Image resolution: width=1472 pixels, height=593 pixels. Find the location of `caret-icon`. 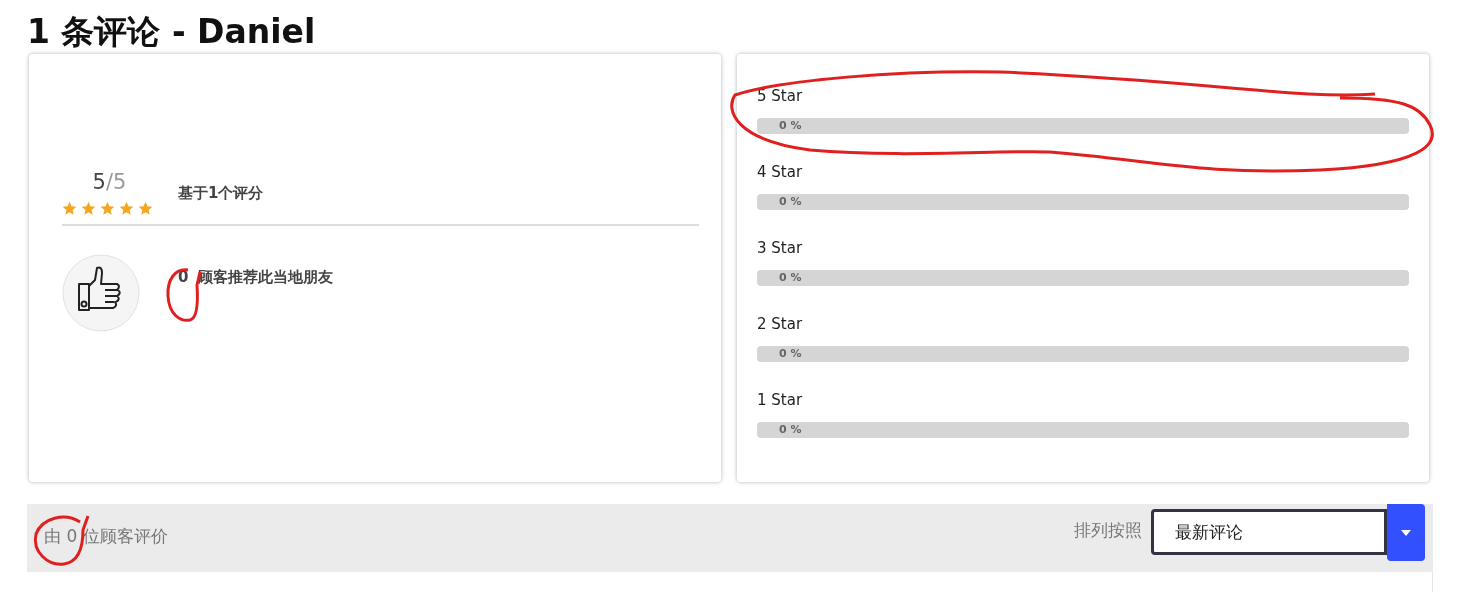

caret-icon is located at coordinates (1406, 532).